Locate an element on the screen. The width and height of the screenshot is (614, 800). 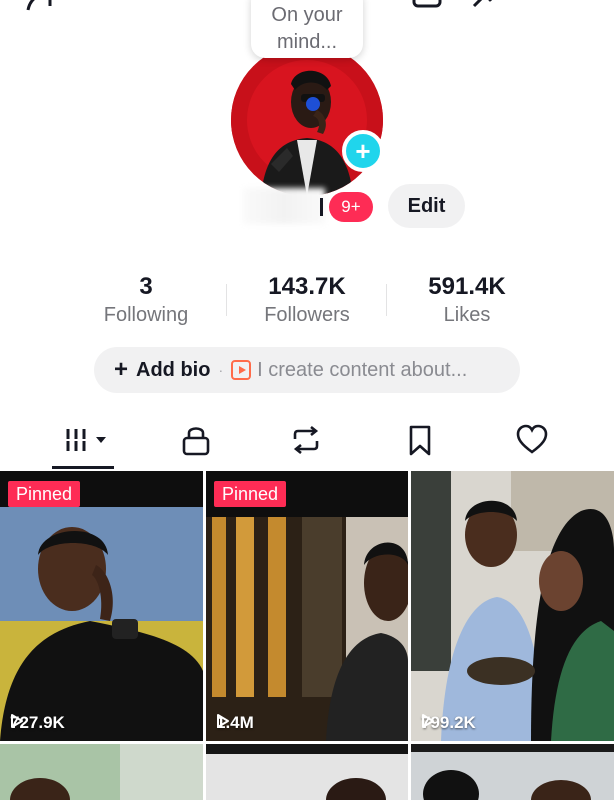
video-play-icon is located at coordinates (241, 370).